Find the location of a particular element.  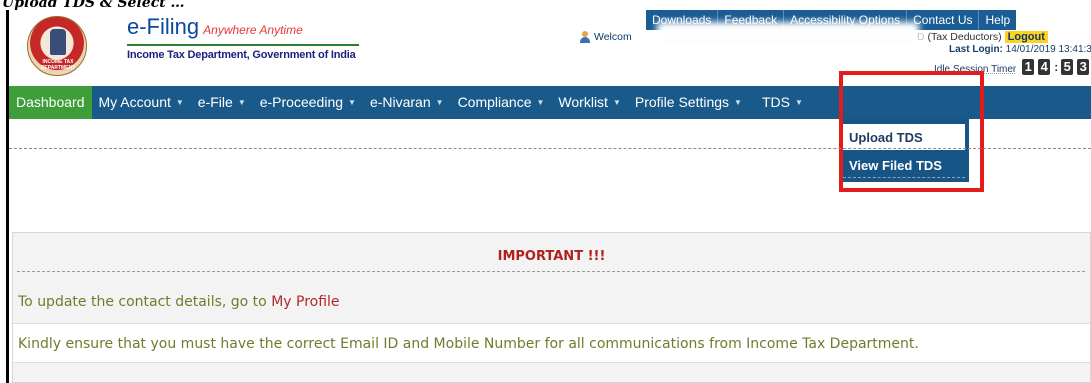

contact-us-link: Contact Us is located at coordinates (943, 20).